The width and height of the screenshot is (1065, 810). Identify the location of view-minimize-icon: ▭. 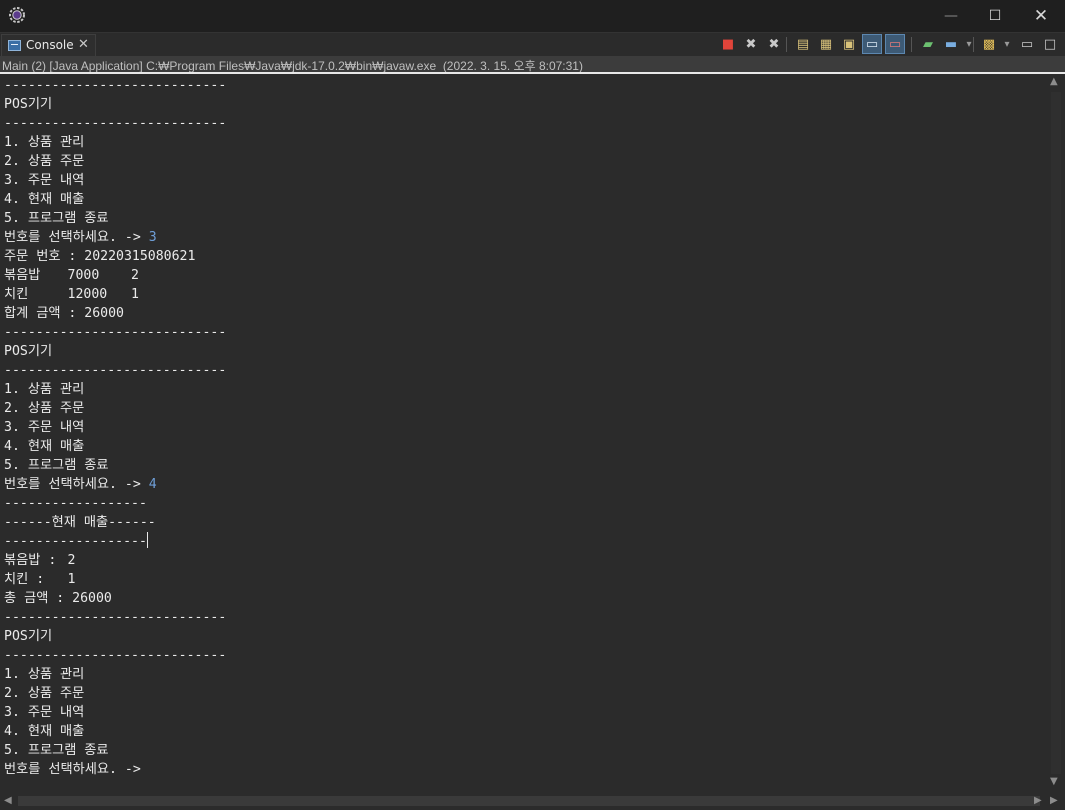
(1027, 44).